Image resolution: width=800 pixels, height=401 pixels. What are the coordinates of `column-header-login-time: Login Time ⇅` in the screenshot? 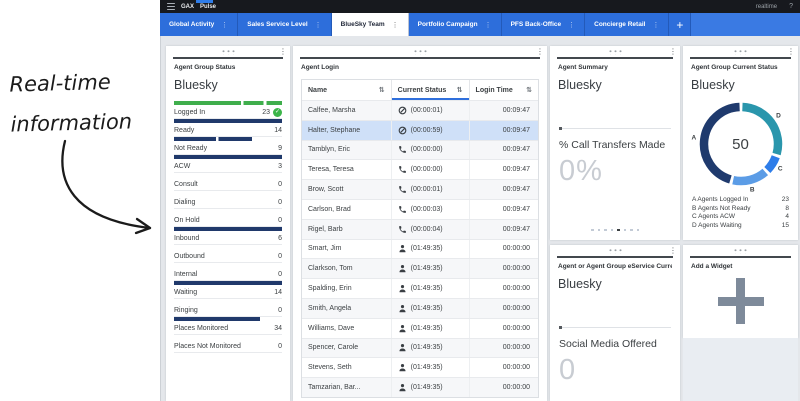 It's located at (504, 90).